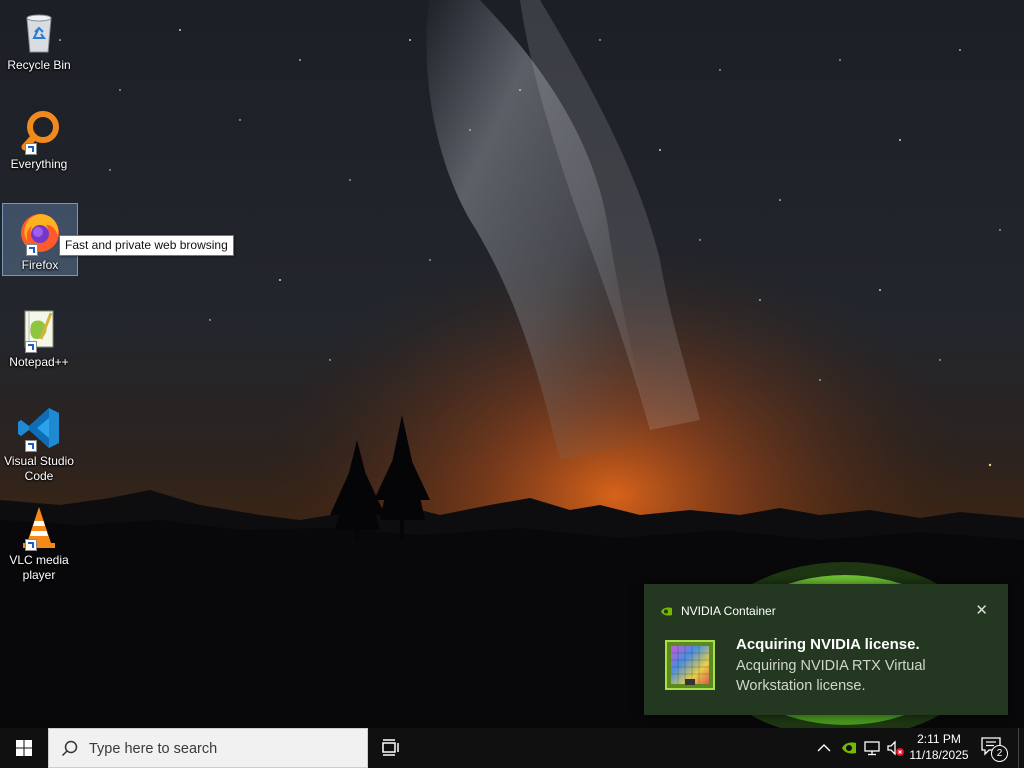 The height and width of the screenshot is (768, 1024). What do you see at coordinates (999, 753) in the screenshot?
I see `notification-count-badge: 2` at bounding box center [999, 753].